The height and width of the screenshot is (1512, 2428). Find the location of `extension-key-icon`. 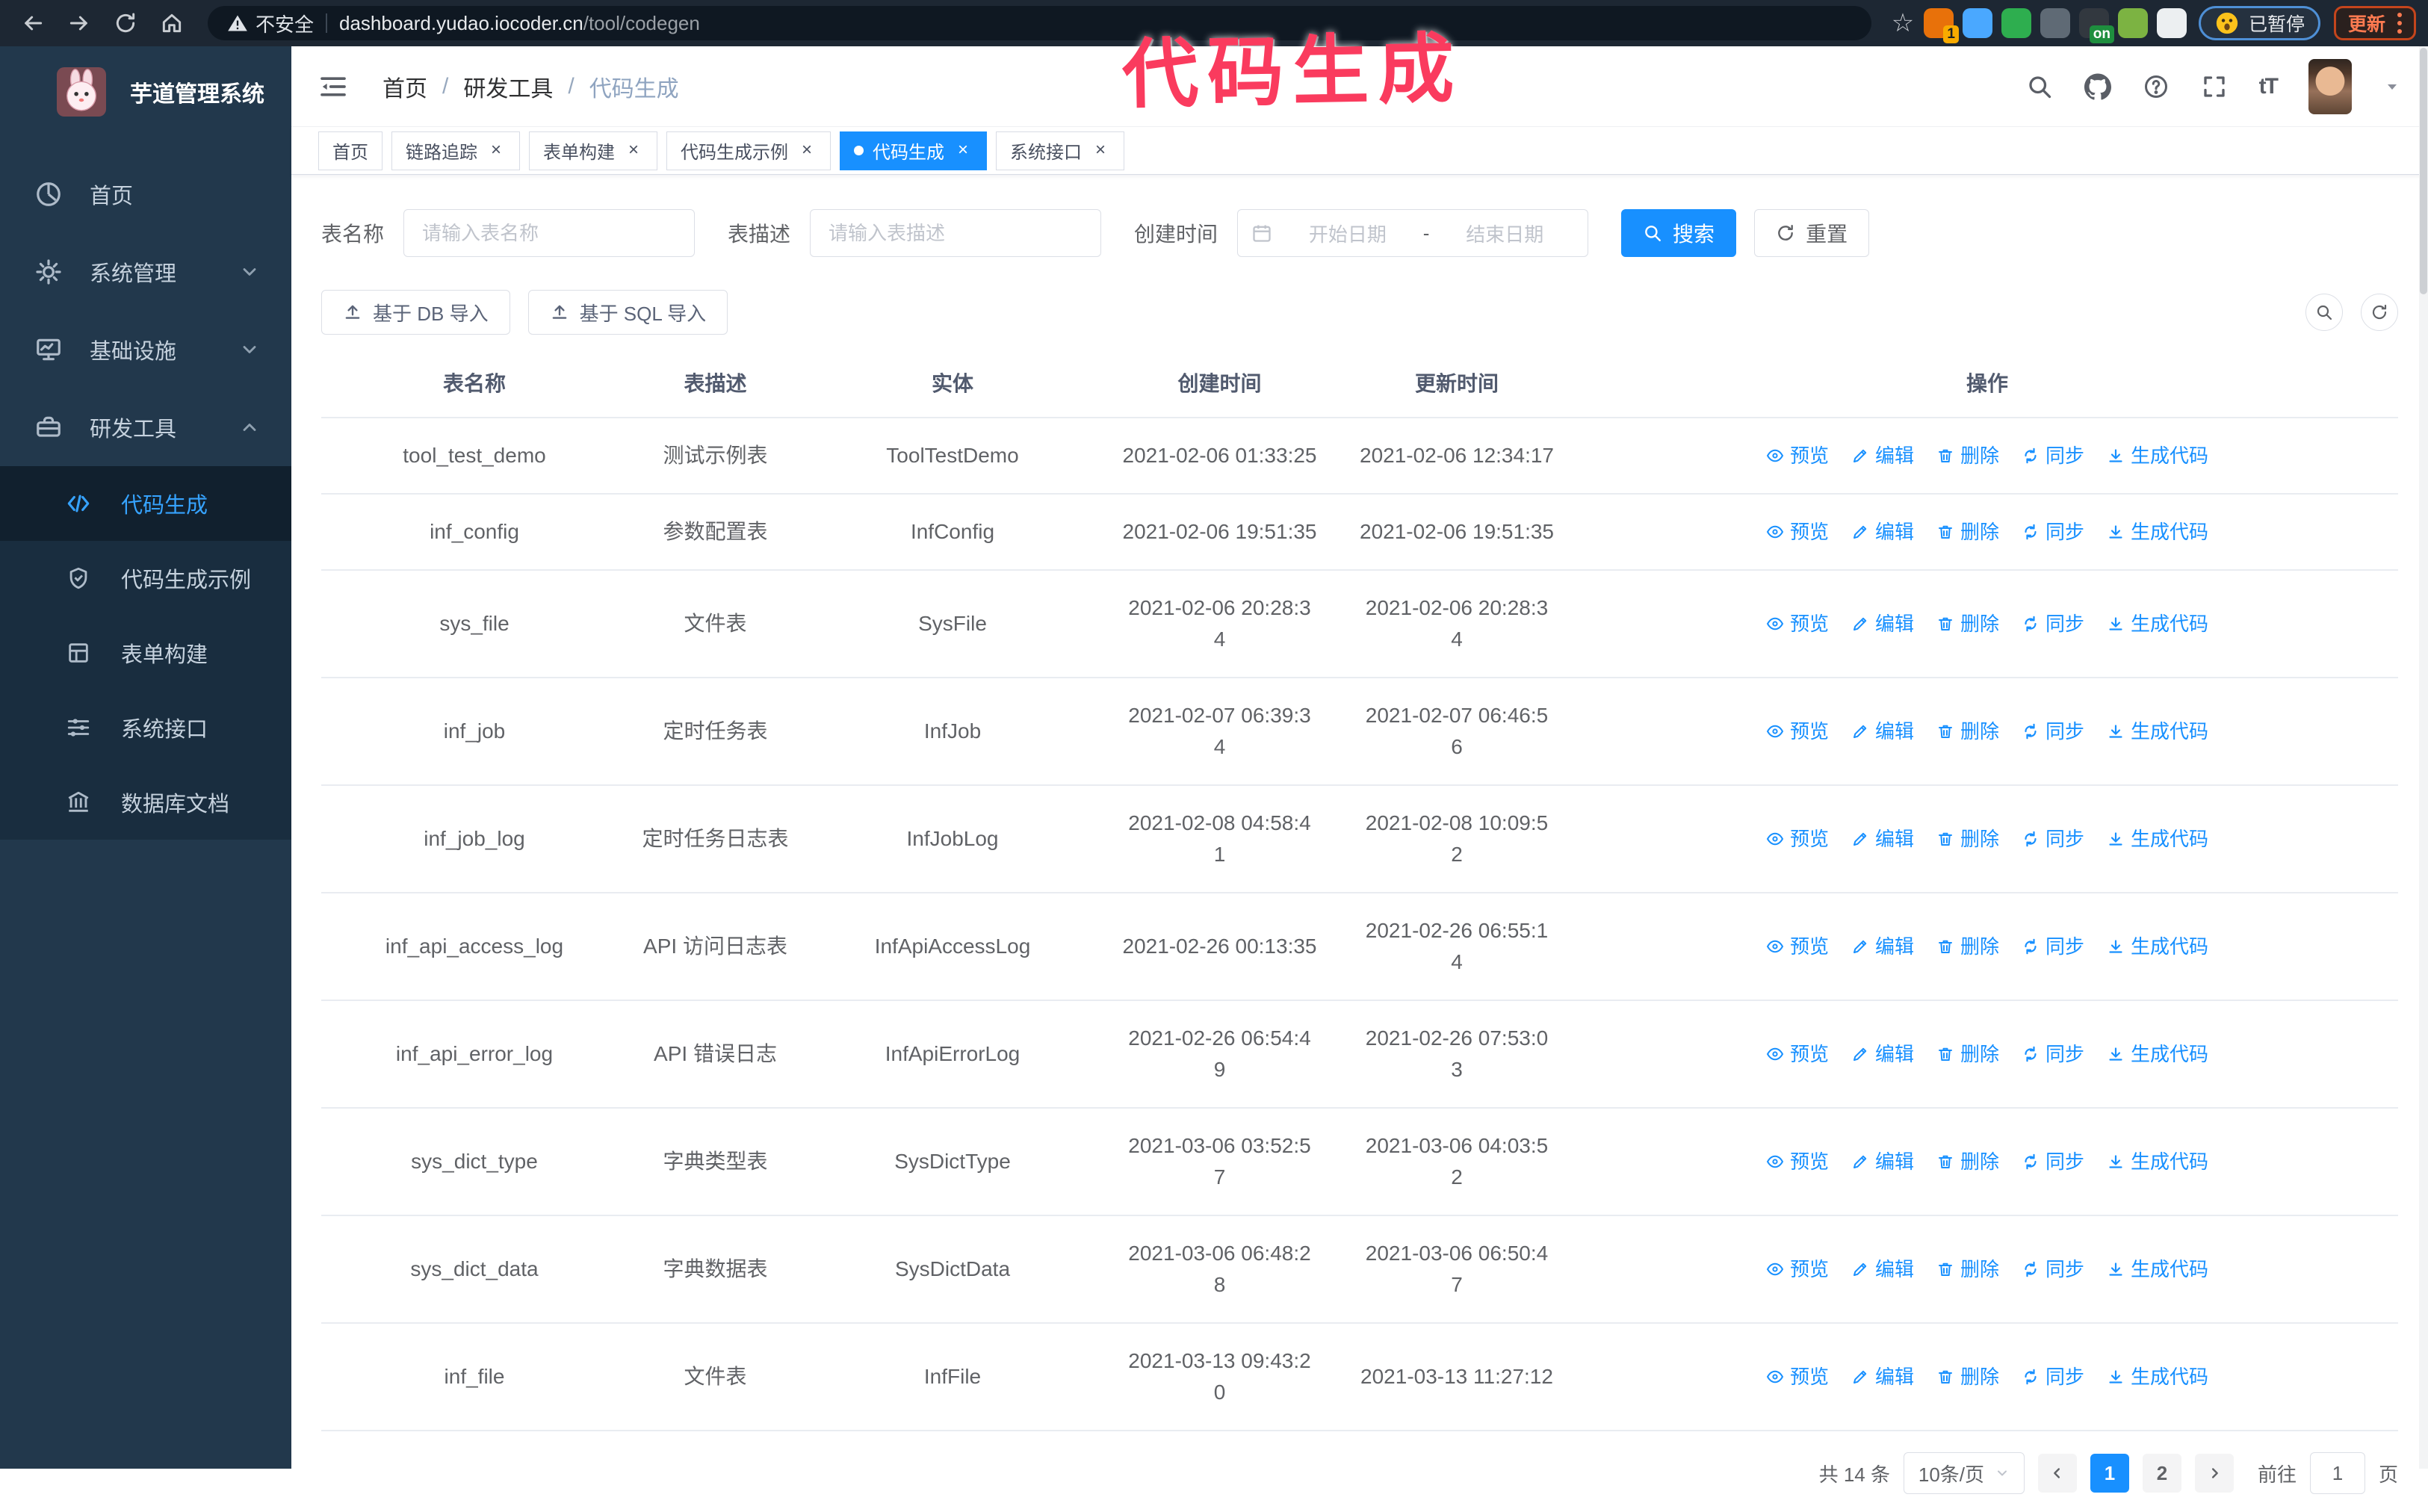

extension-key-icon is located at coordinates (2132, 23).